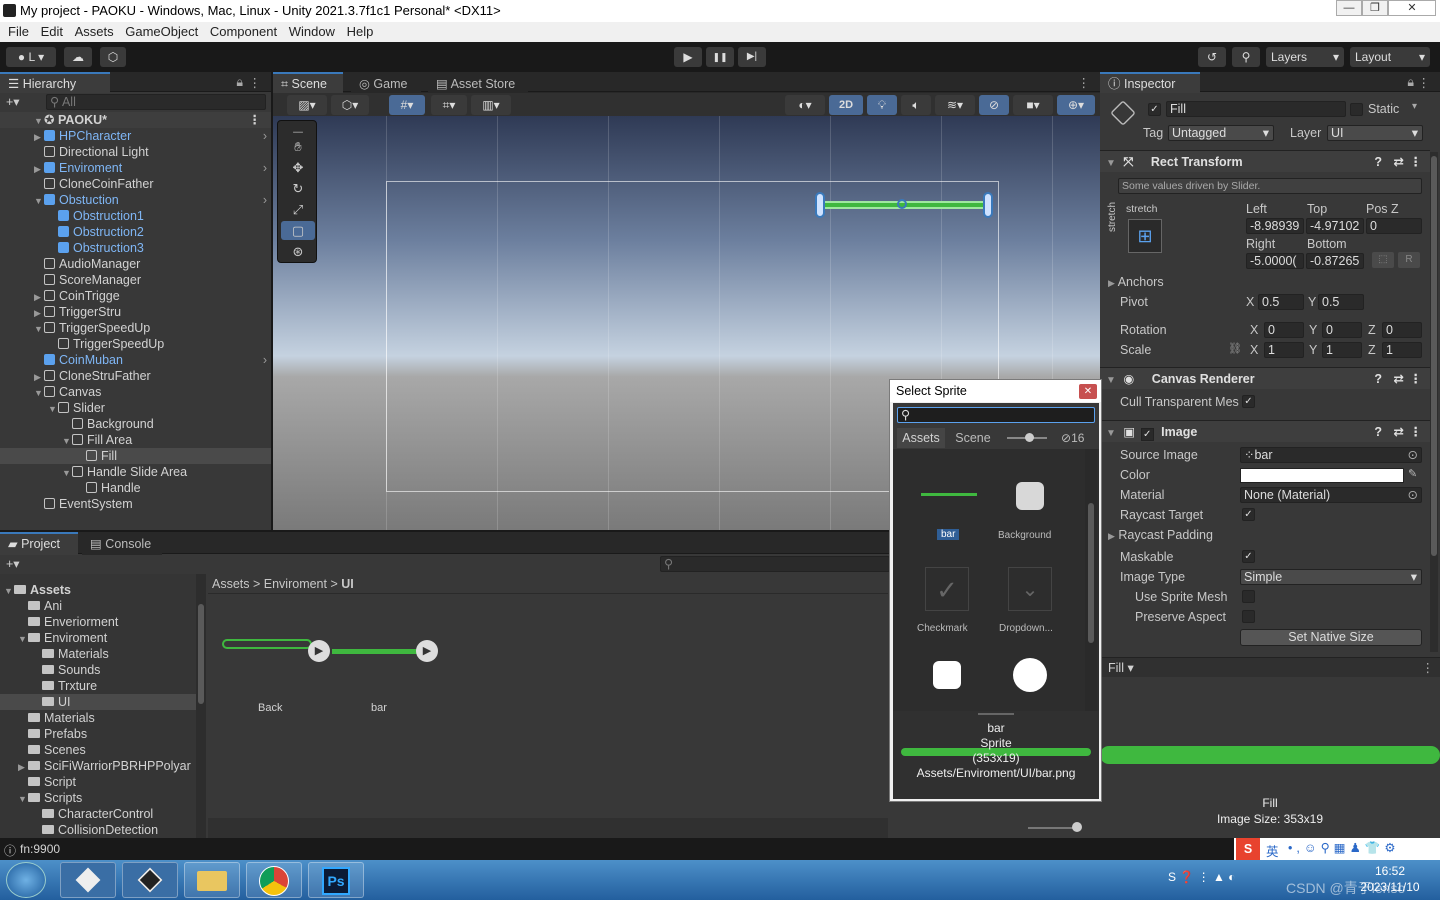  I want to click on hierarchy-item: ▶ Enviroment ›, so click(135, 168).